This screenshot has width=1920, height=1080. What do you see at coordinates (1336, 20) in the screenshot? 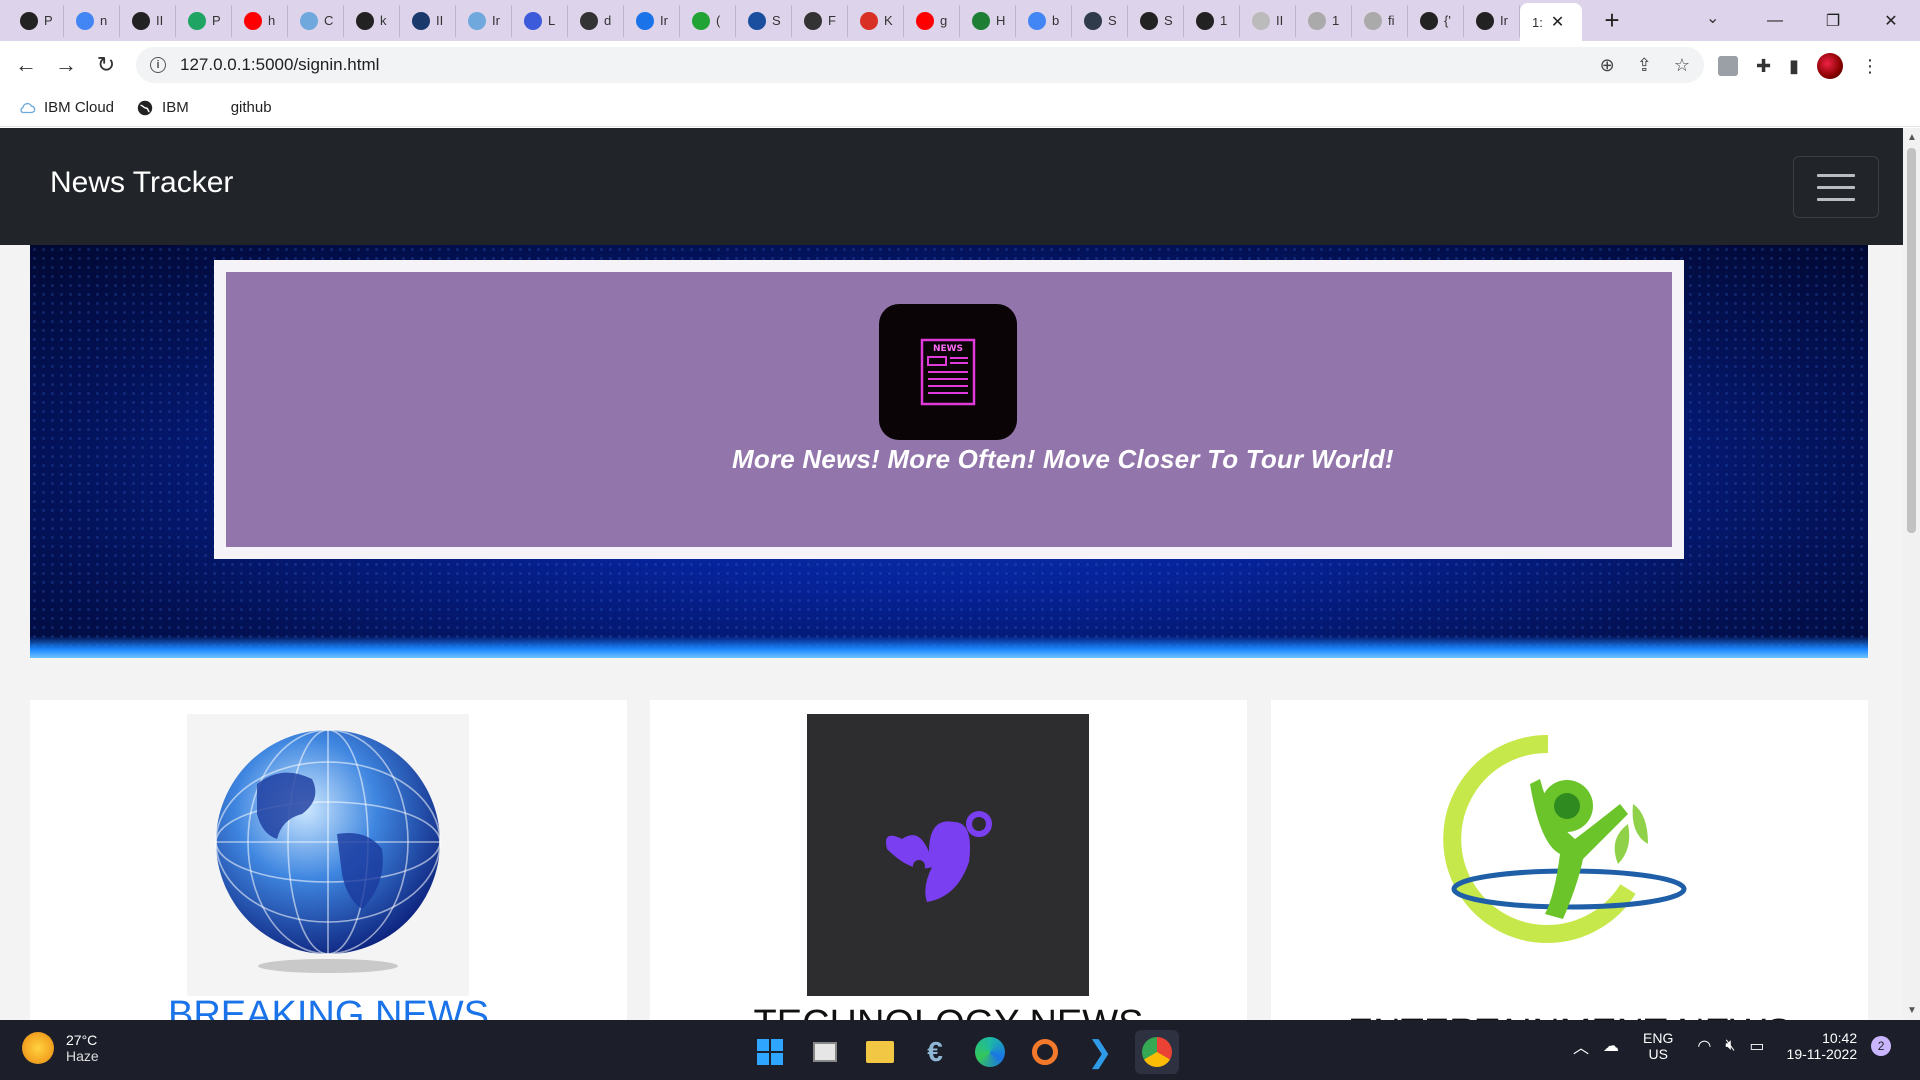
I see `tab-title: 1` at bounding box center [1336, 20].